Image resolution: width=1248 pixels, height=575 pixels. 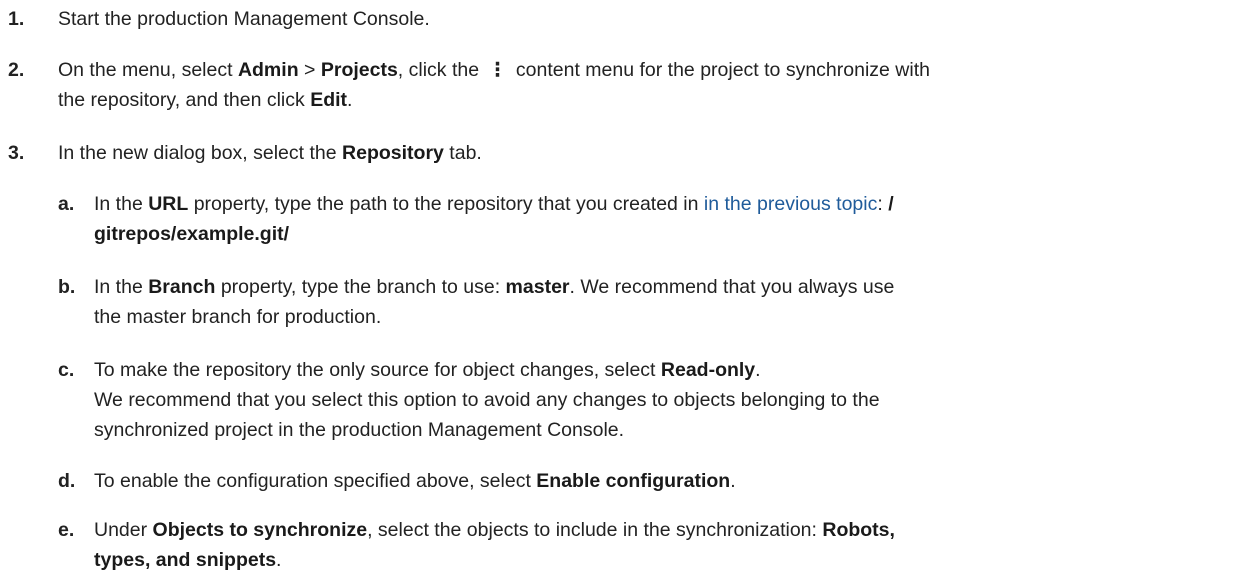 I want to click on substep-letter: d., so click(x=67, y=481).